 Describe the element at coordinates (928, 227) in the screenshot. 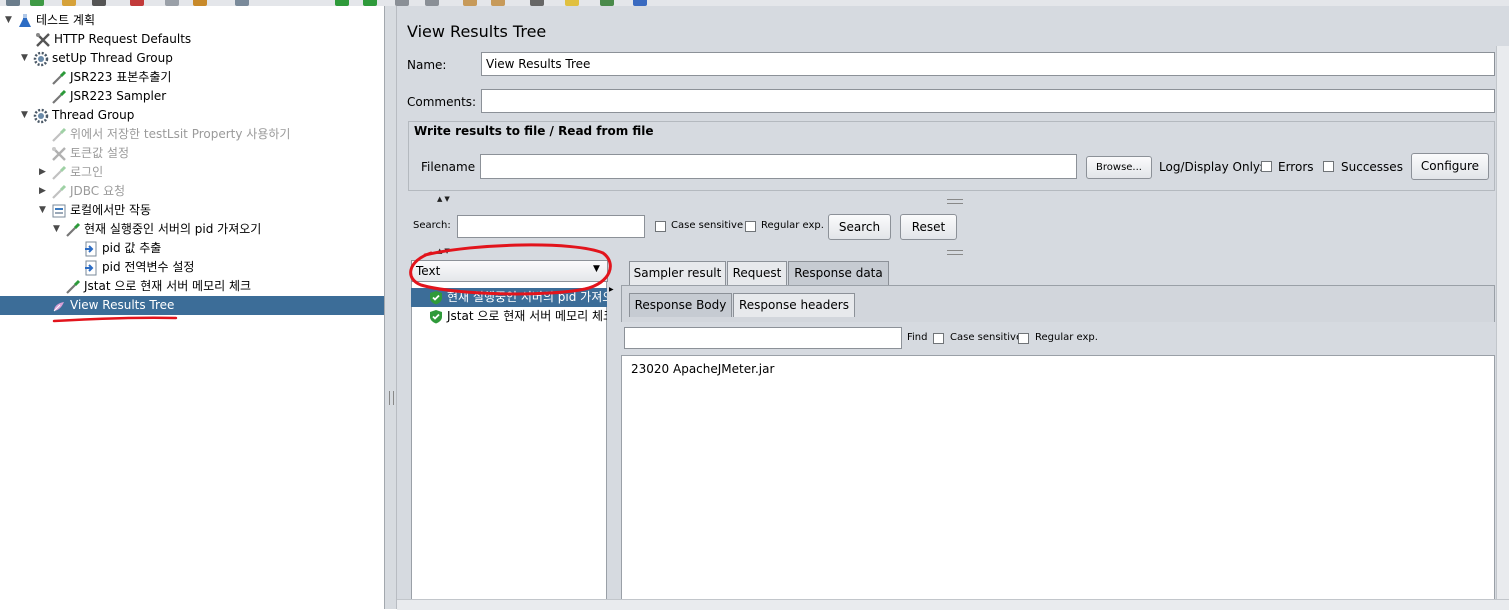

I see `reset-button: Reset` at that location.